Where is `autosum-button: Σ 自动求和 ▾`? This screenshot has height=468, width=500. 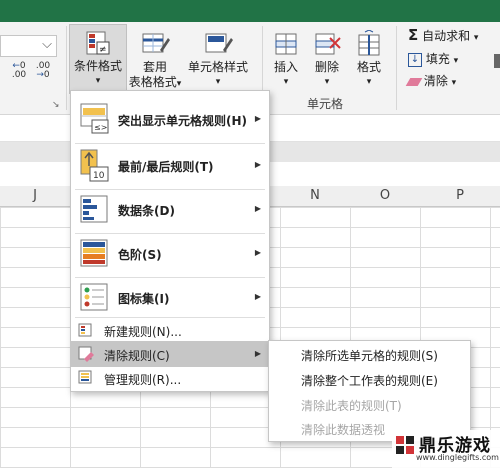
autosum-button: Σ 自动求和 ▾ is located at coordinates (443, 35).